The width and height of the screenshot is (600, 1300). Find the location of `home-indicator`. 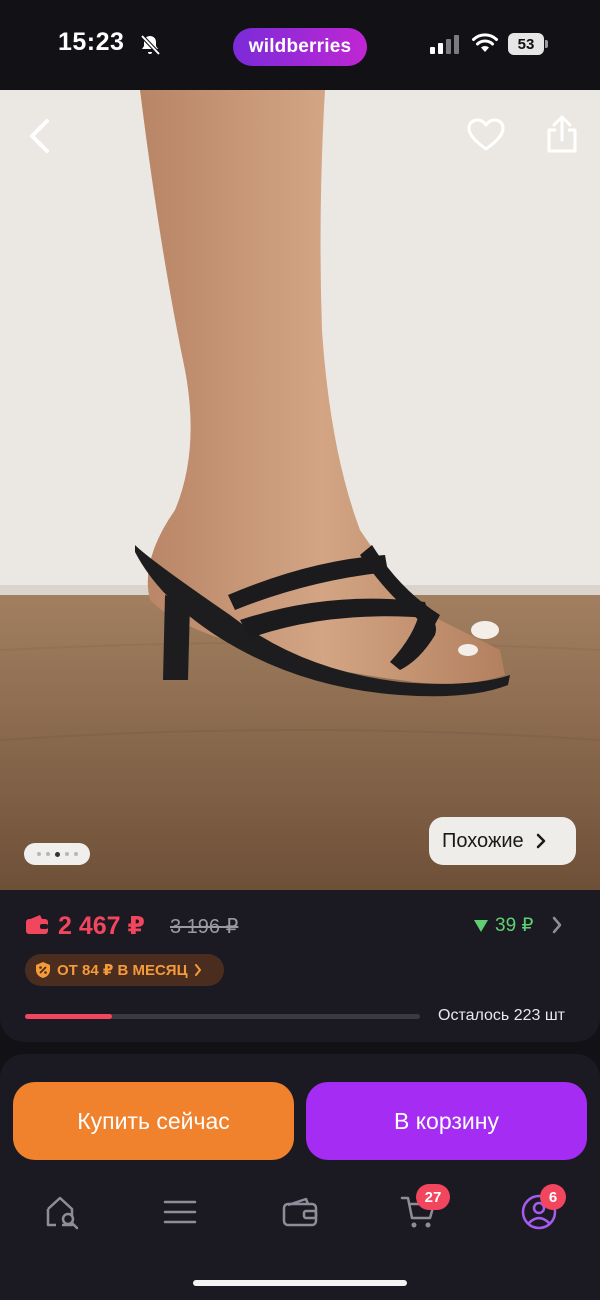

home-indicator is located at coordinates (300, 1283).